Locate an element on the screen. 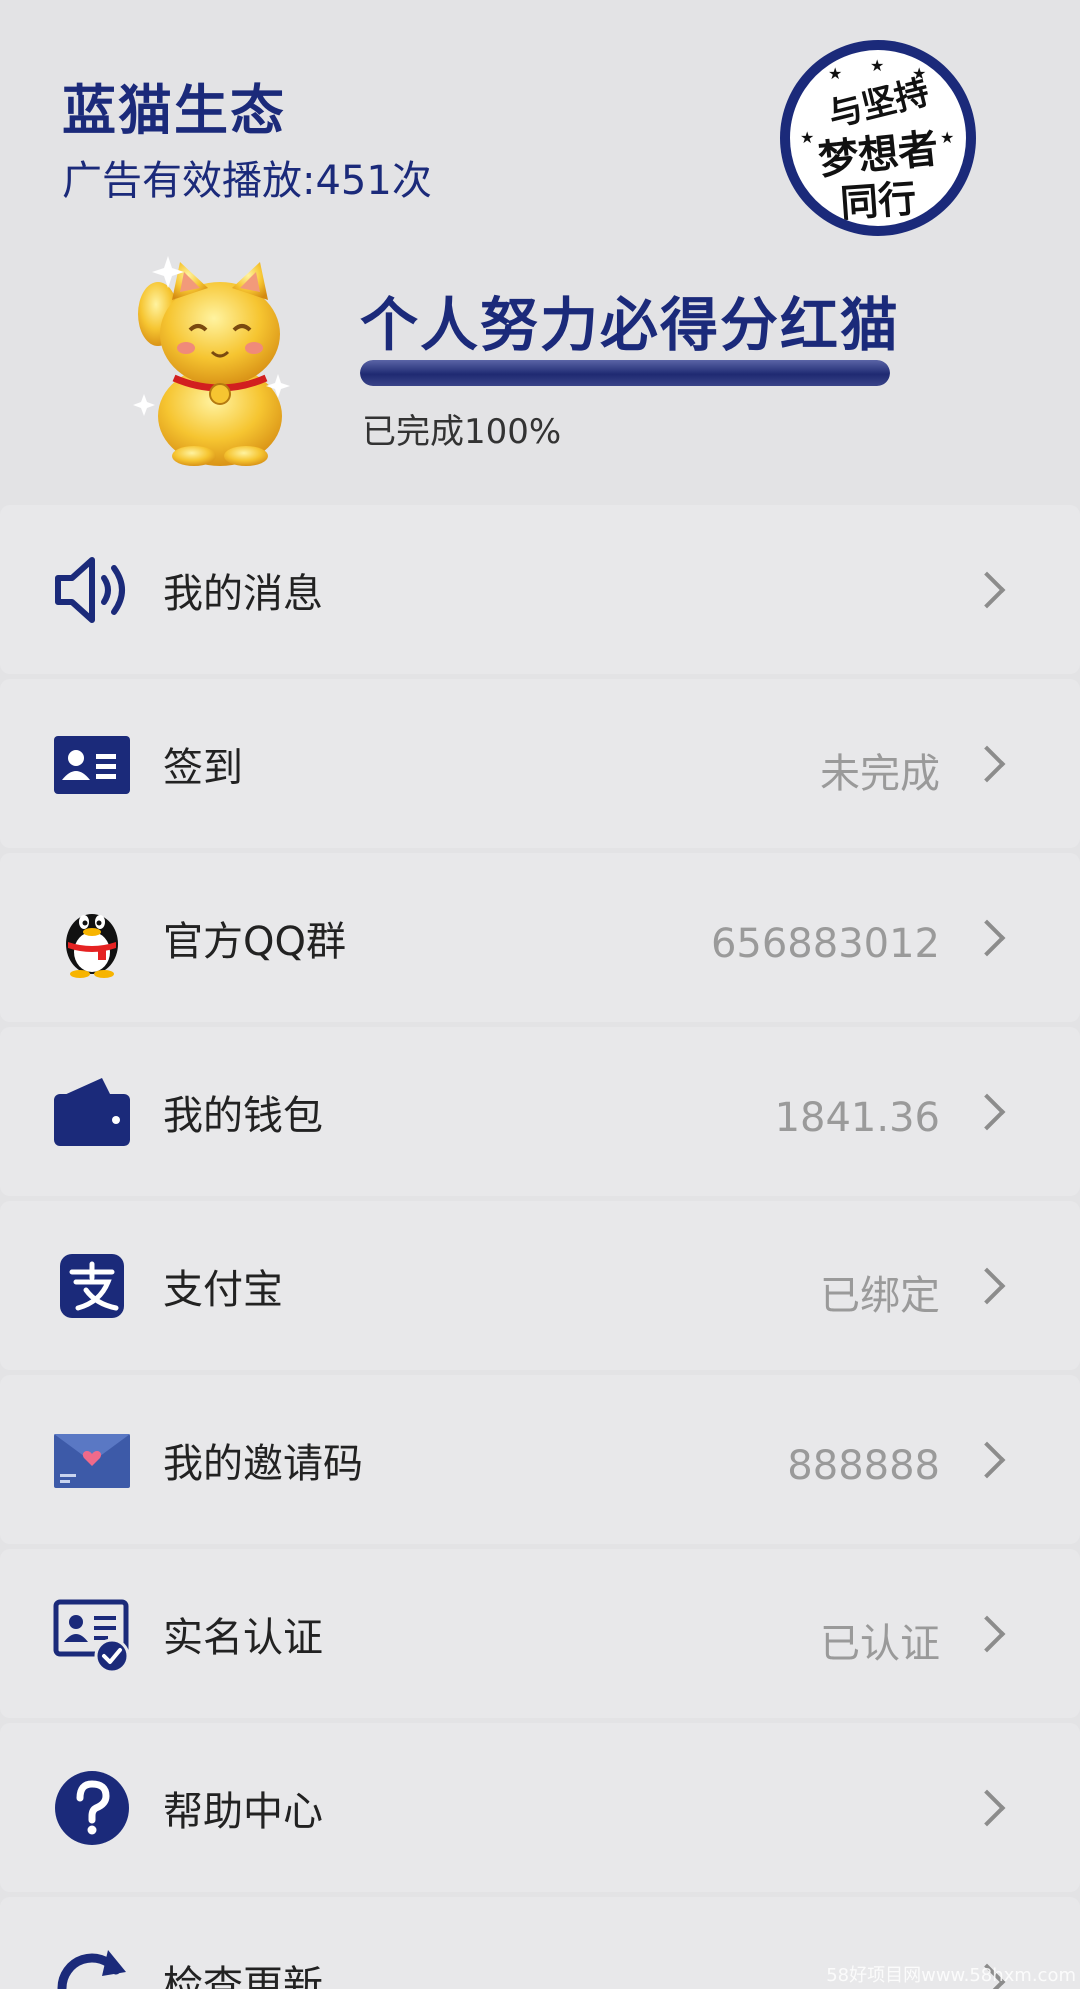 This screenshot has height=1989, width=1080. badge-face: ★ ★ ★ ★ ★ 与坚持 梦想者 同行 is located at coordinates (878, 138).